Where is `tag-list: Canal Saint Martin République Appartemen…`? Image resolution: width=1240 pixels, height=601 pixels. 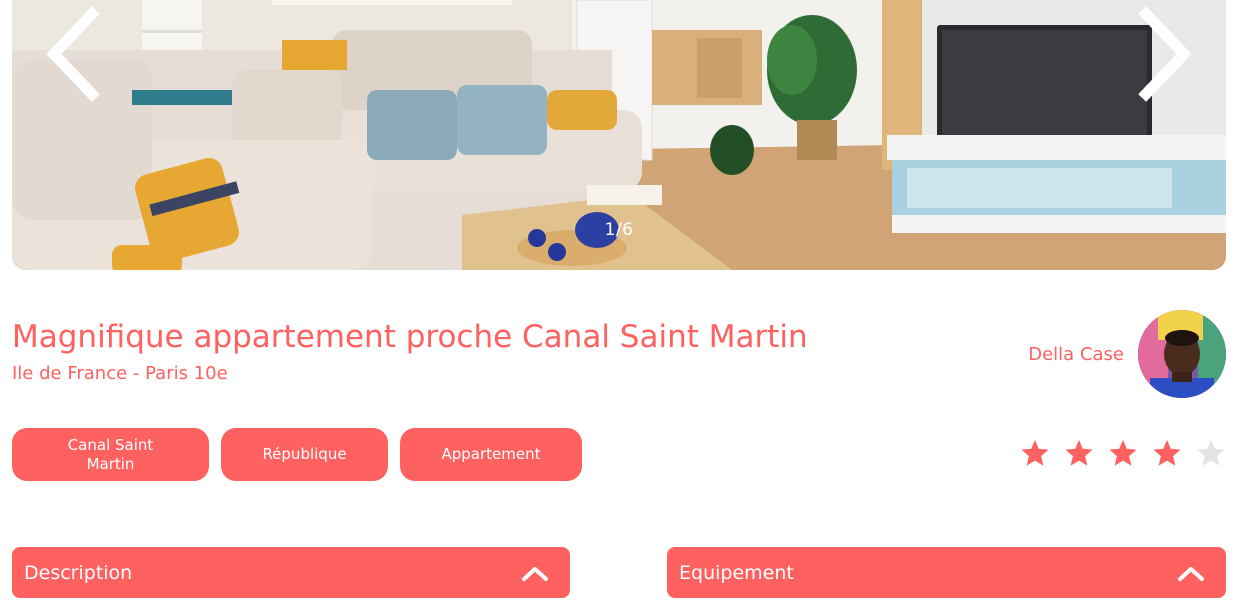 tag-list: Canal Saint Martin République Appartemen… is located at coordinates (297, 454).